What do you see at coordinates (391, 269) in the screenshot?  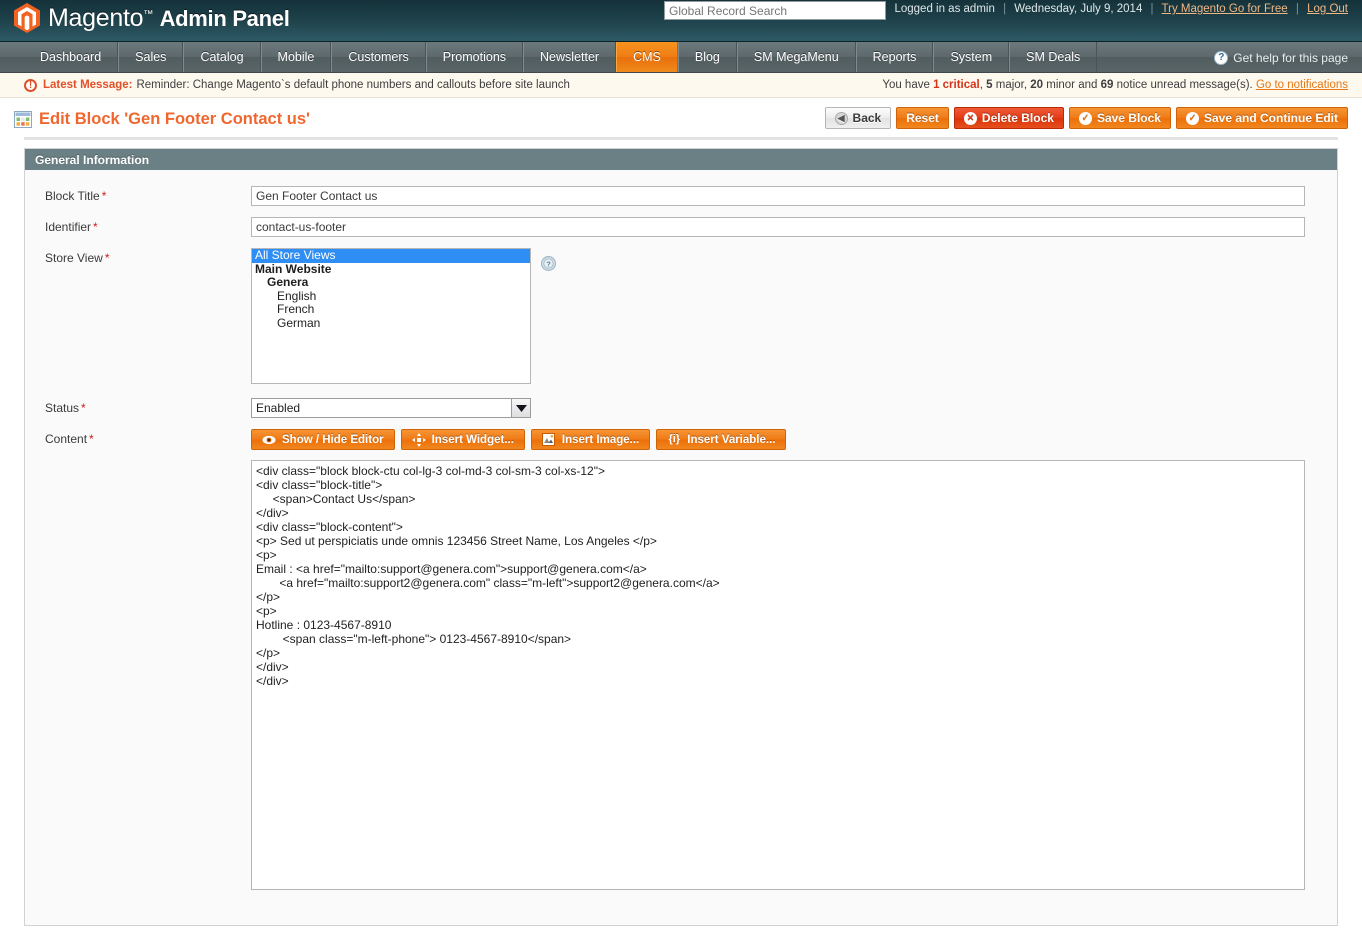 I see `store-view-option-main-website: Main Website` at bounding box center [391, 269].